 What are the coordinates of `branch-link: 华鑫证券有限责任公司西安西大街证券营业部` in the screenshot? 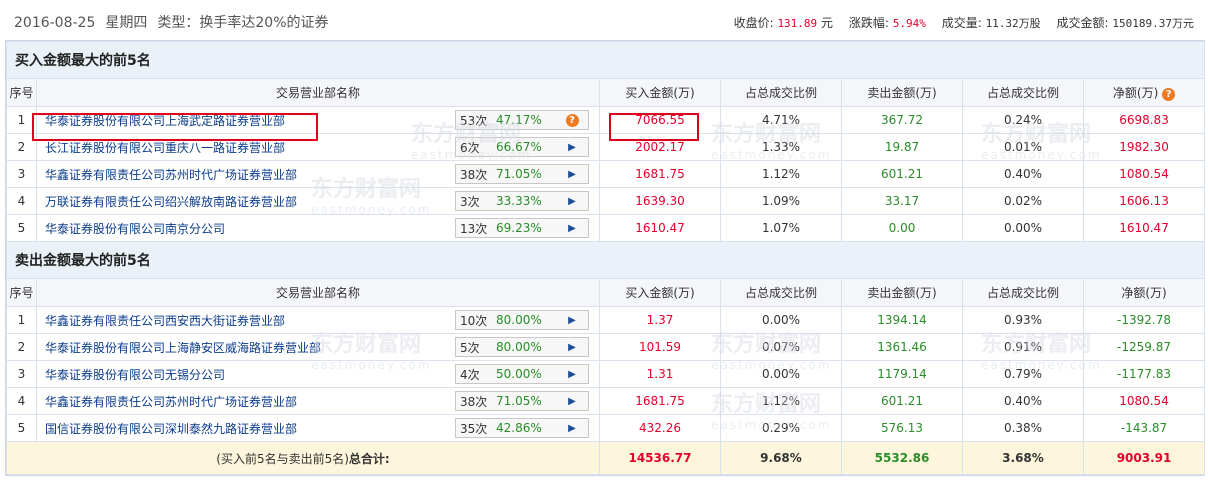 It's located at (165, 321).